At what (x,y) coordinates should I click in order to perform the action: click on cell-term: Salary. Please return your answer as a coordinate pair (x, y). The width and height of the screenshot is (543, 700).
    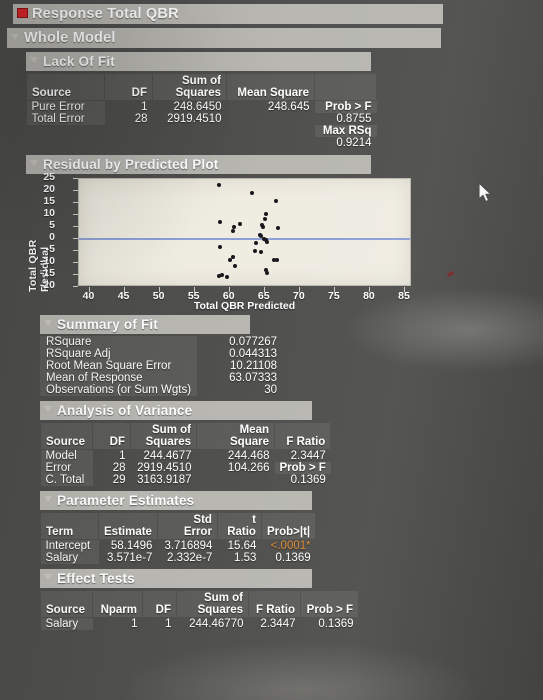
    Looking at the image, I should click on (69, 558).